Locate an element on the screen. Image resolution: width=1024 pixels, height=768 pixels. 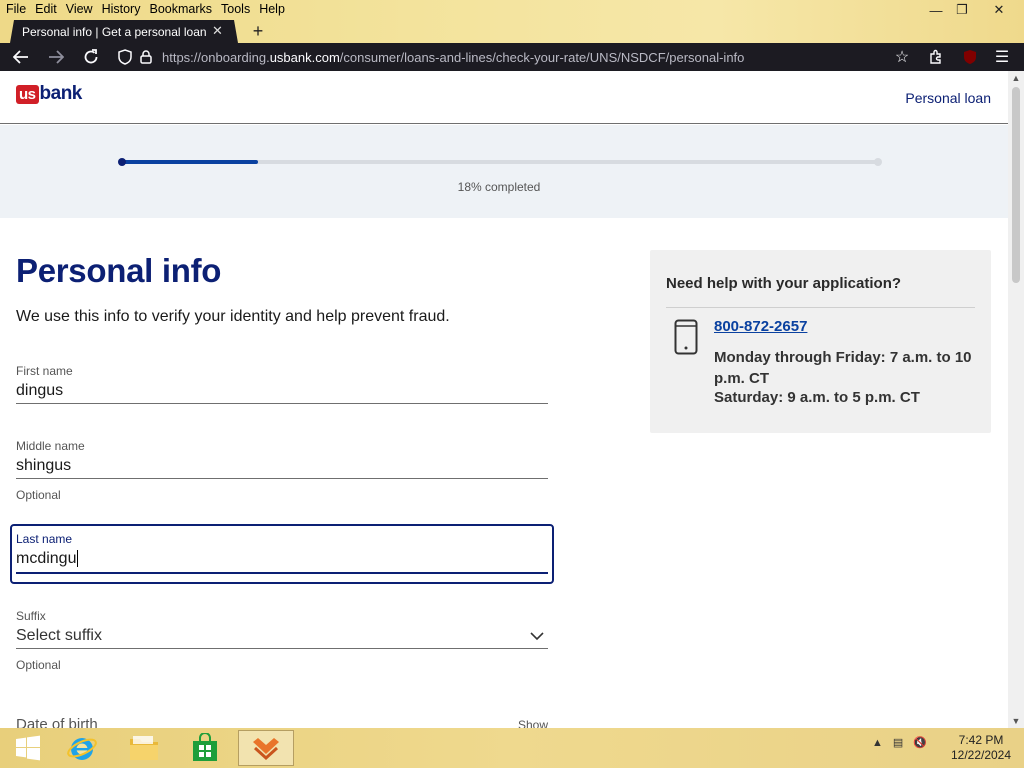
scroll-down-icon: ▼ is located at coordinates (1016, 721).